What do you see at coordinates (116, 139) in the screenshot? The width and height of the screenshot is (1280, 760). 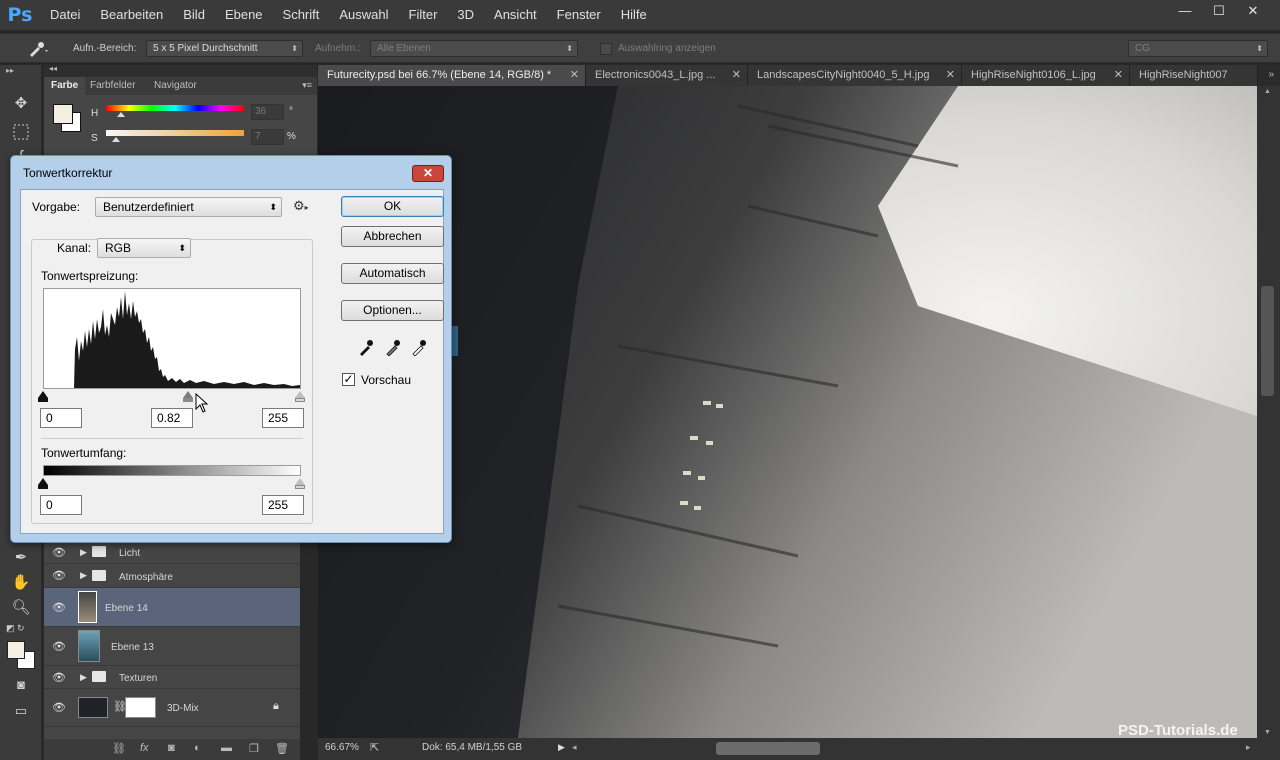 I see `saturation-slider-handle` at bounding box center [116, 139].